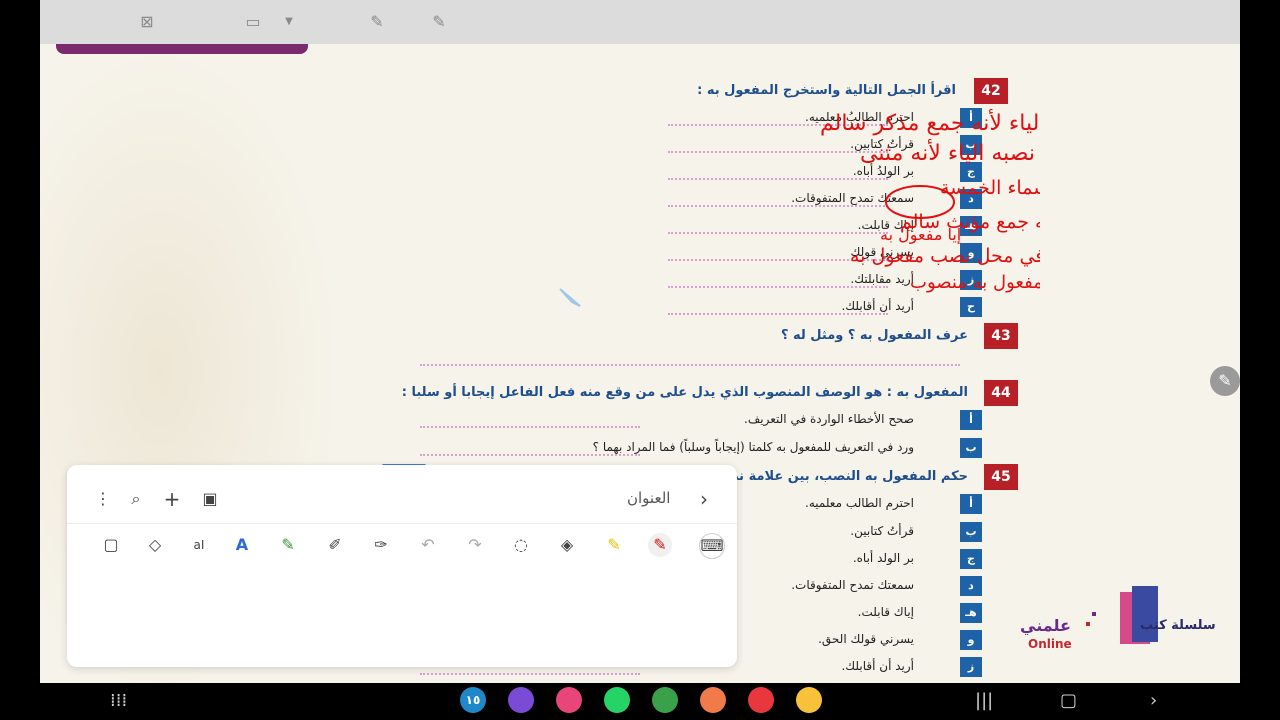 This screenshot has height=720, width=1280. Describe the element at coordinates (883, 558) in the screenshot. I see `item-text: بر الولد أباه.` at that location.